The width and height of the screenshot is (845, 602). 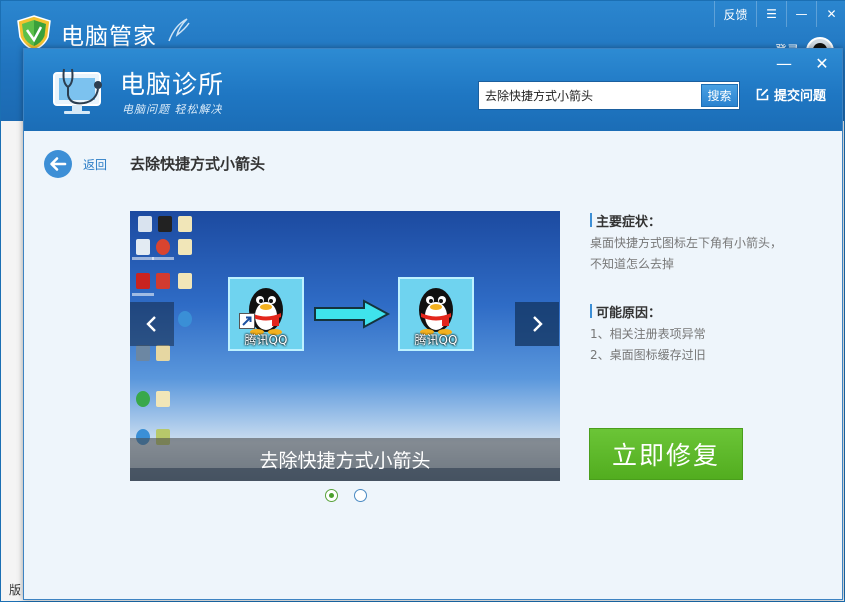 I want to click on submit-question-label: 提交问题, so click(x=800, y=96).